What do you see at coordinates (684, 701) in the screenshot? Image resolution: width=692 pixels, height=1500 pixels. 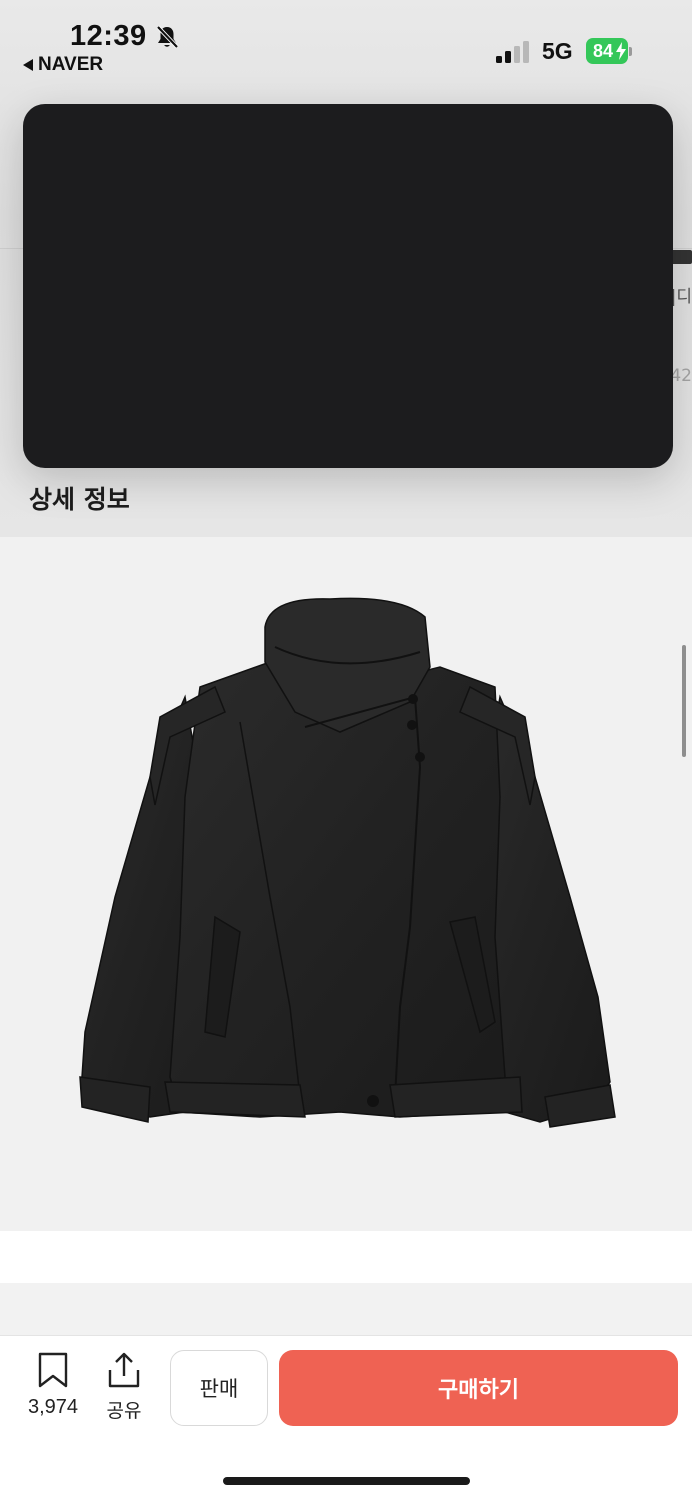 I see `scroll-indicator` at bounding box center [684, 701].